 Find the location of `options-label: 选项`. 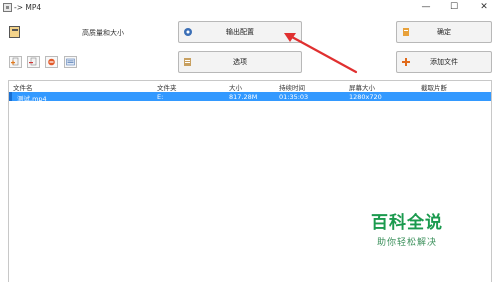

options-label: 选项 is located at coordinates (240, 62).